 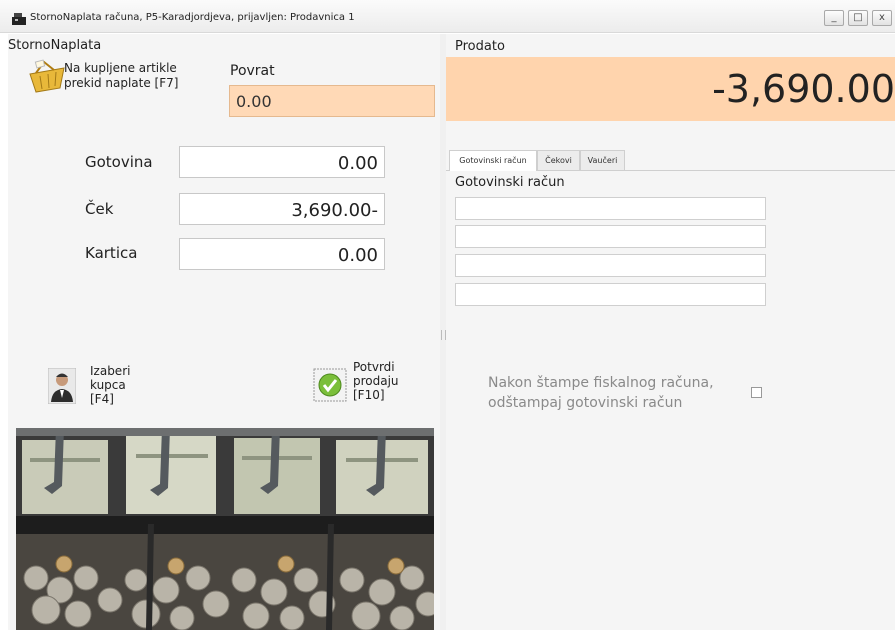 What do you see at coordinates (558, 160) in the screenshot?
I see `tab-cekovi: Čekovi` at bounding box center [558, 160].